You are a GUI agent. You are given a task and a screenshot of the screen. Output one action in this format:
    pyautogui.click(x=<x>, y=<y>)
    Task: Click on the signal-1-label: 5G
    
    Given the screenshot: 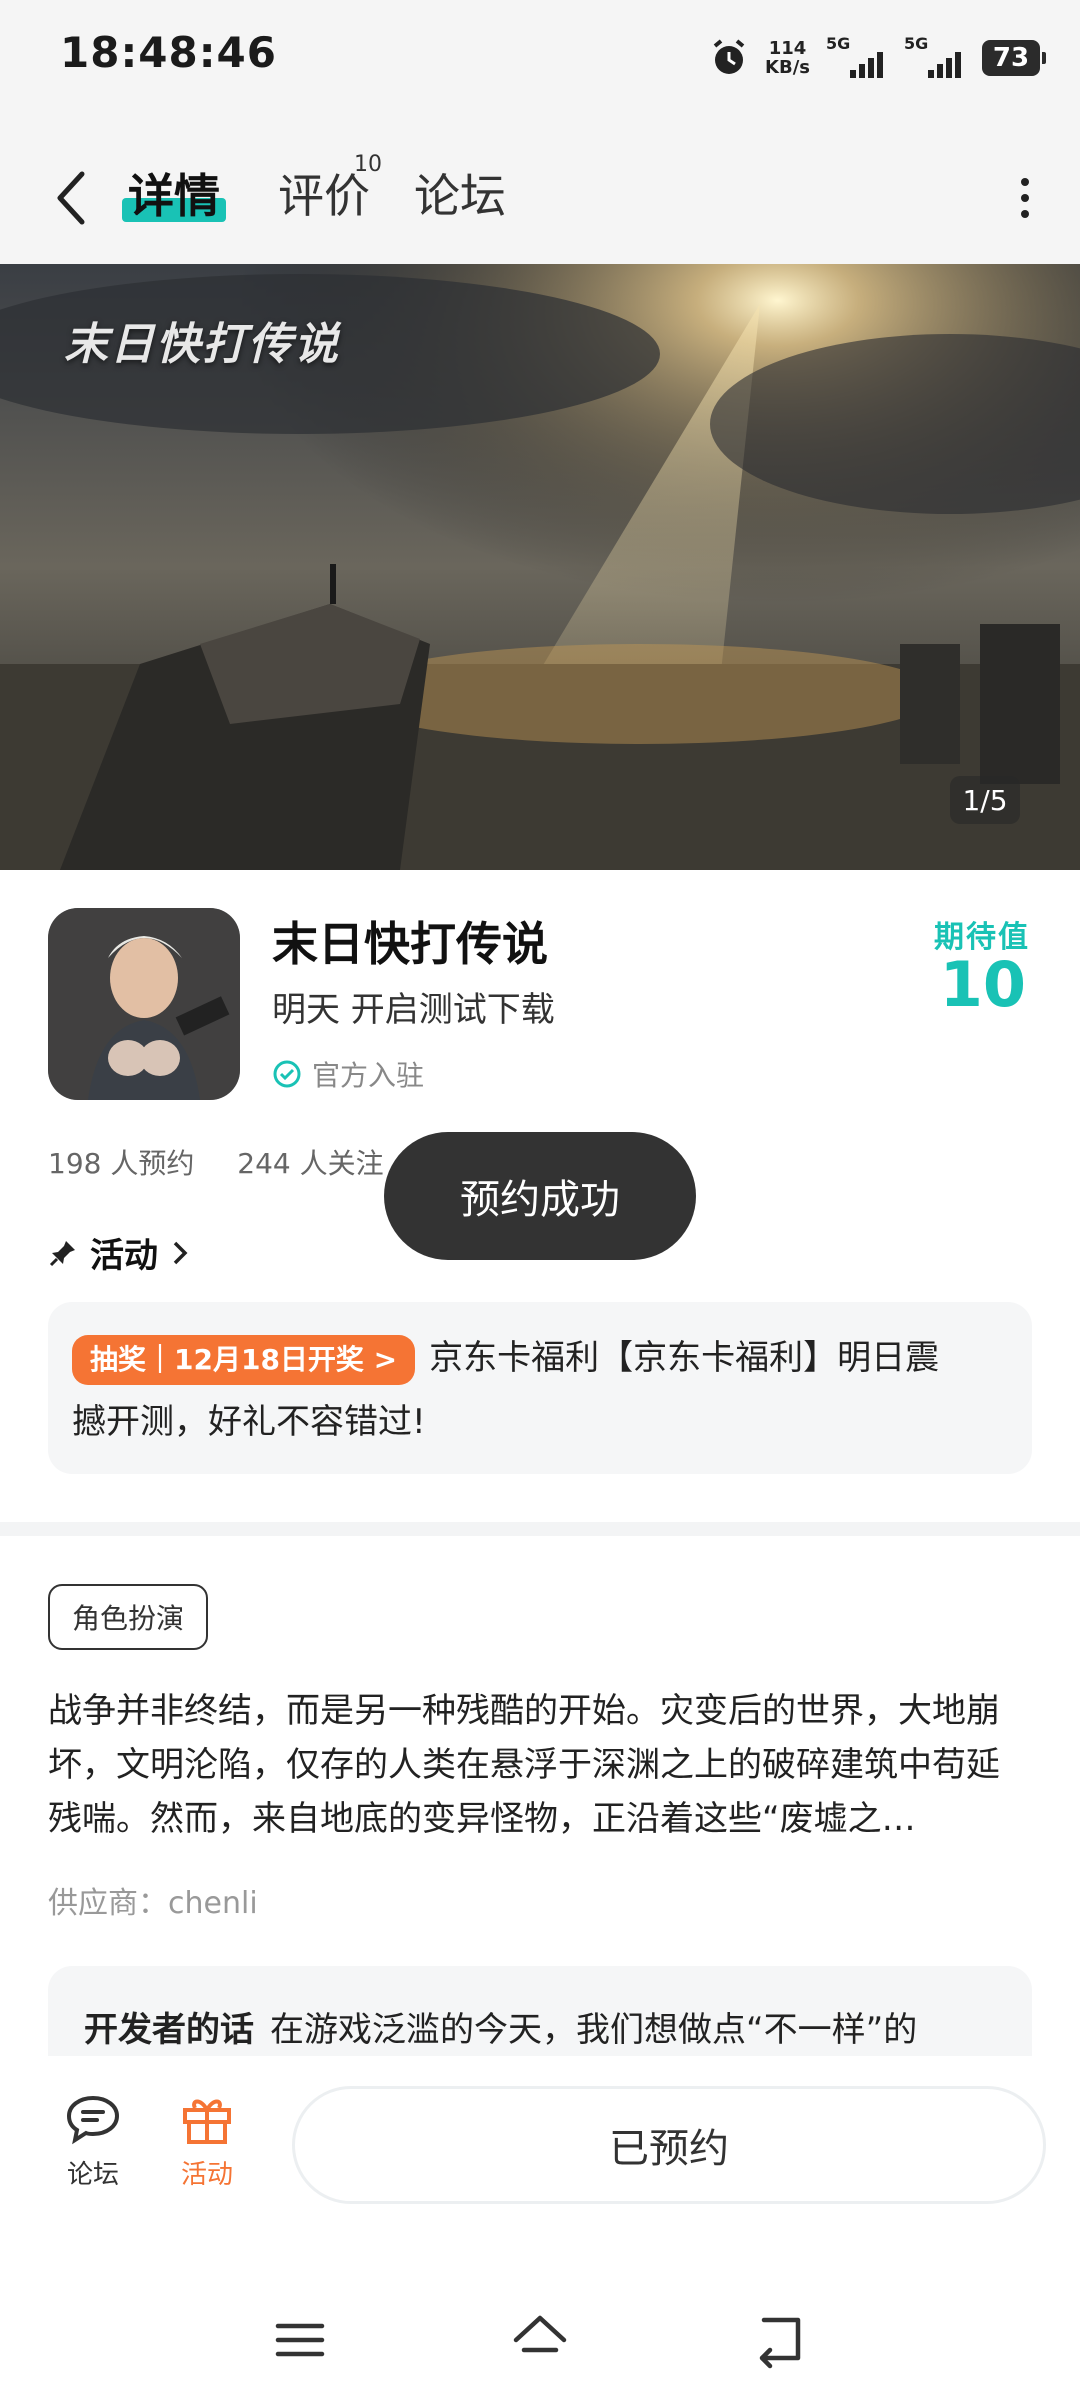 What is the action you would take?
    pyautogui.click(x=838, y=43)
    